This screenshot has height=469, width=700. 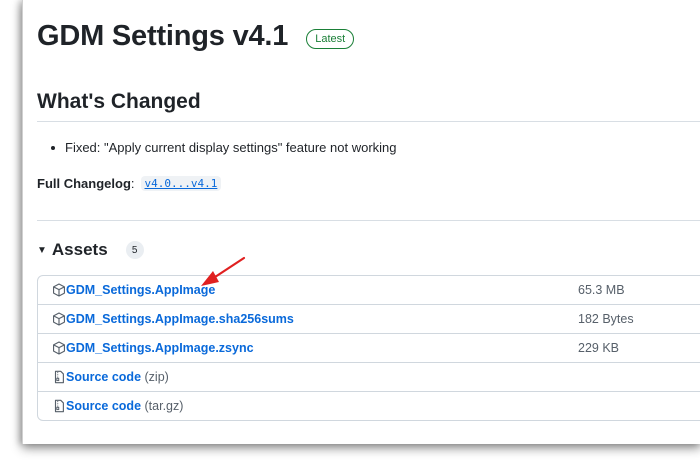 I want to click on asset-link-source-targz: Source code (tar.gz), so click(x=124, y=406).